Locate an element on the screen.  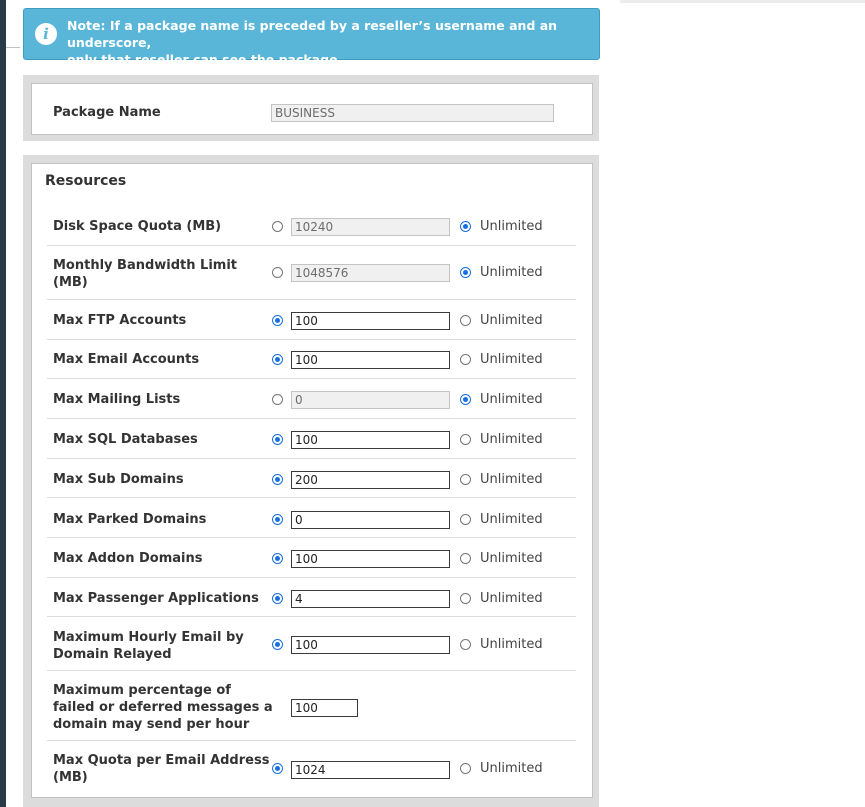
max-quota-per-email-unlimited-radio is located at coordinates (465, 768).